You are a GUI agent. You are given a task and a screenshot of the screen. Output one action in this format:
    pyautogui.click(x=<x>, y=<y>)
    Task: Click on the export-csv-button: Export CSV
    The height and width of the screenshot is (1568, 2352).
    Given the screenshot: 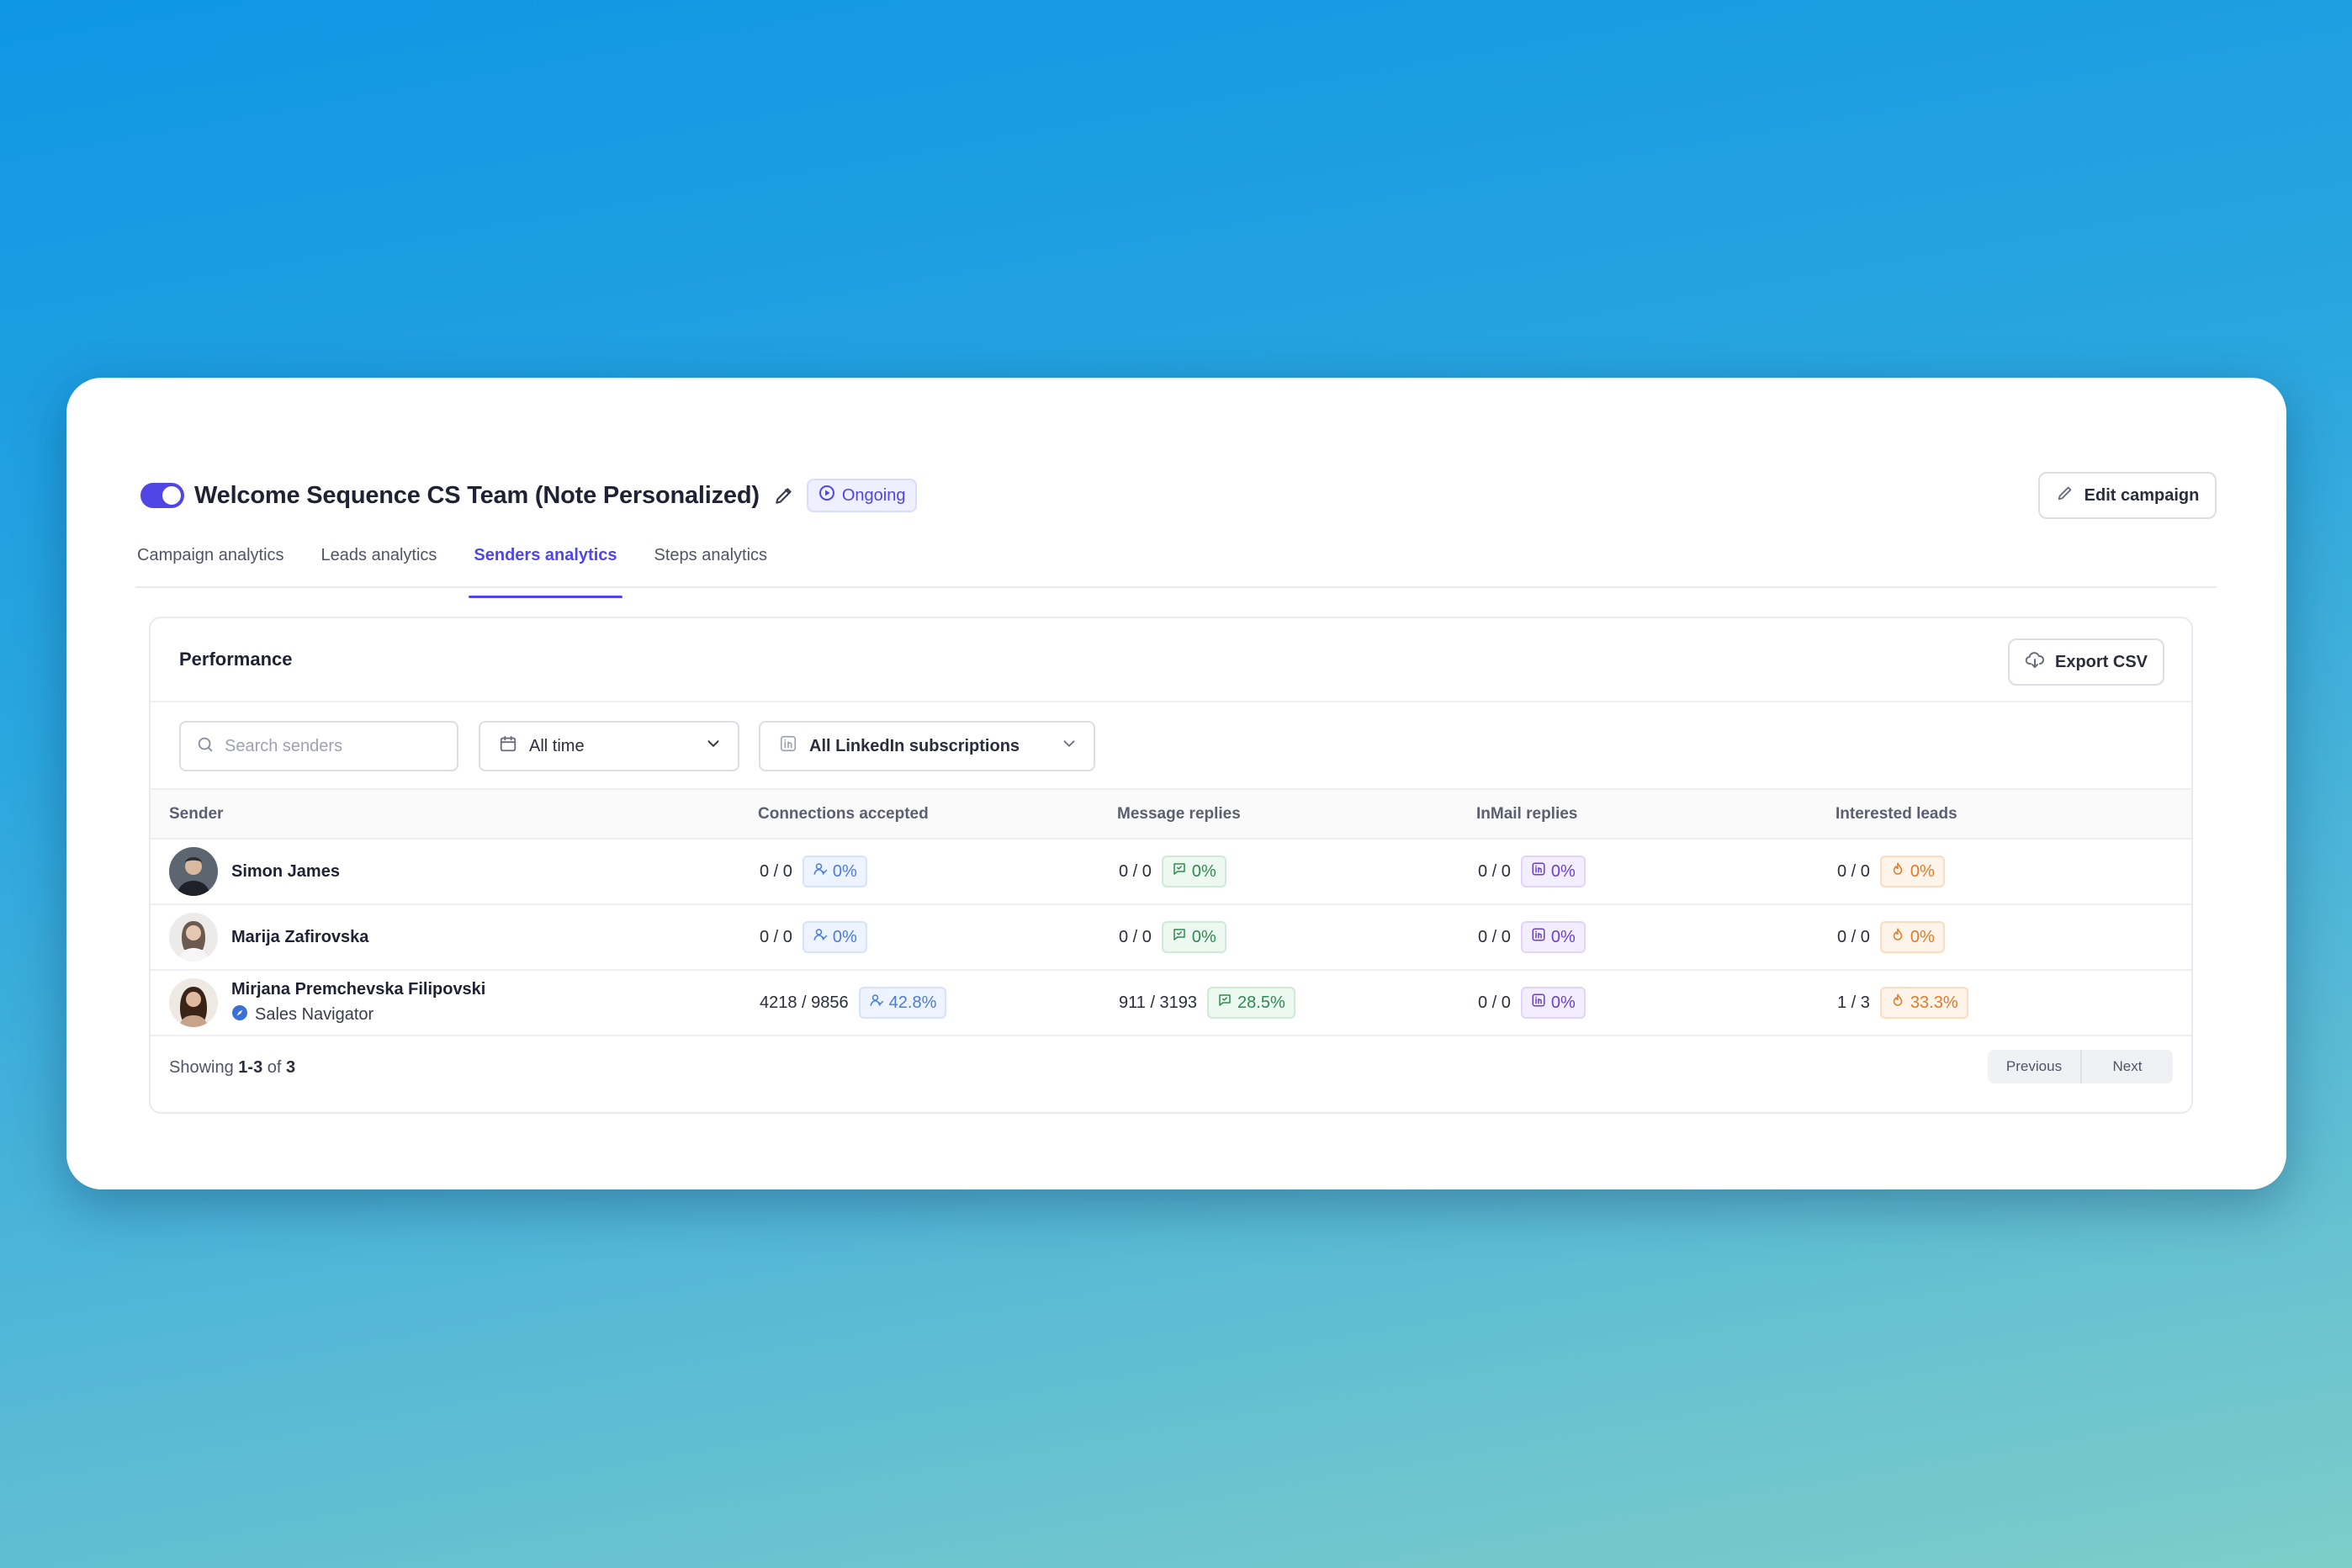 What is the action you would take?
    pyautogui.click(x=2086, y=662)
    